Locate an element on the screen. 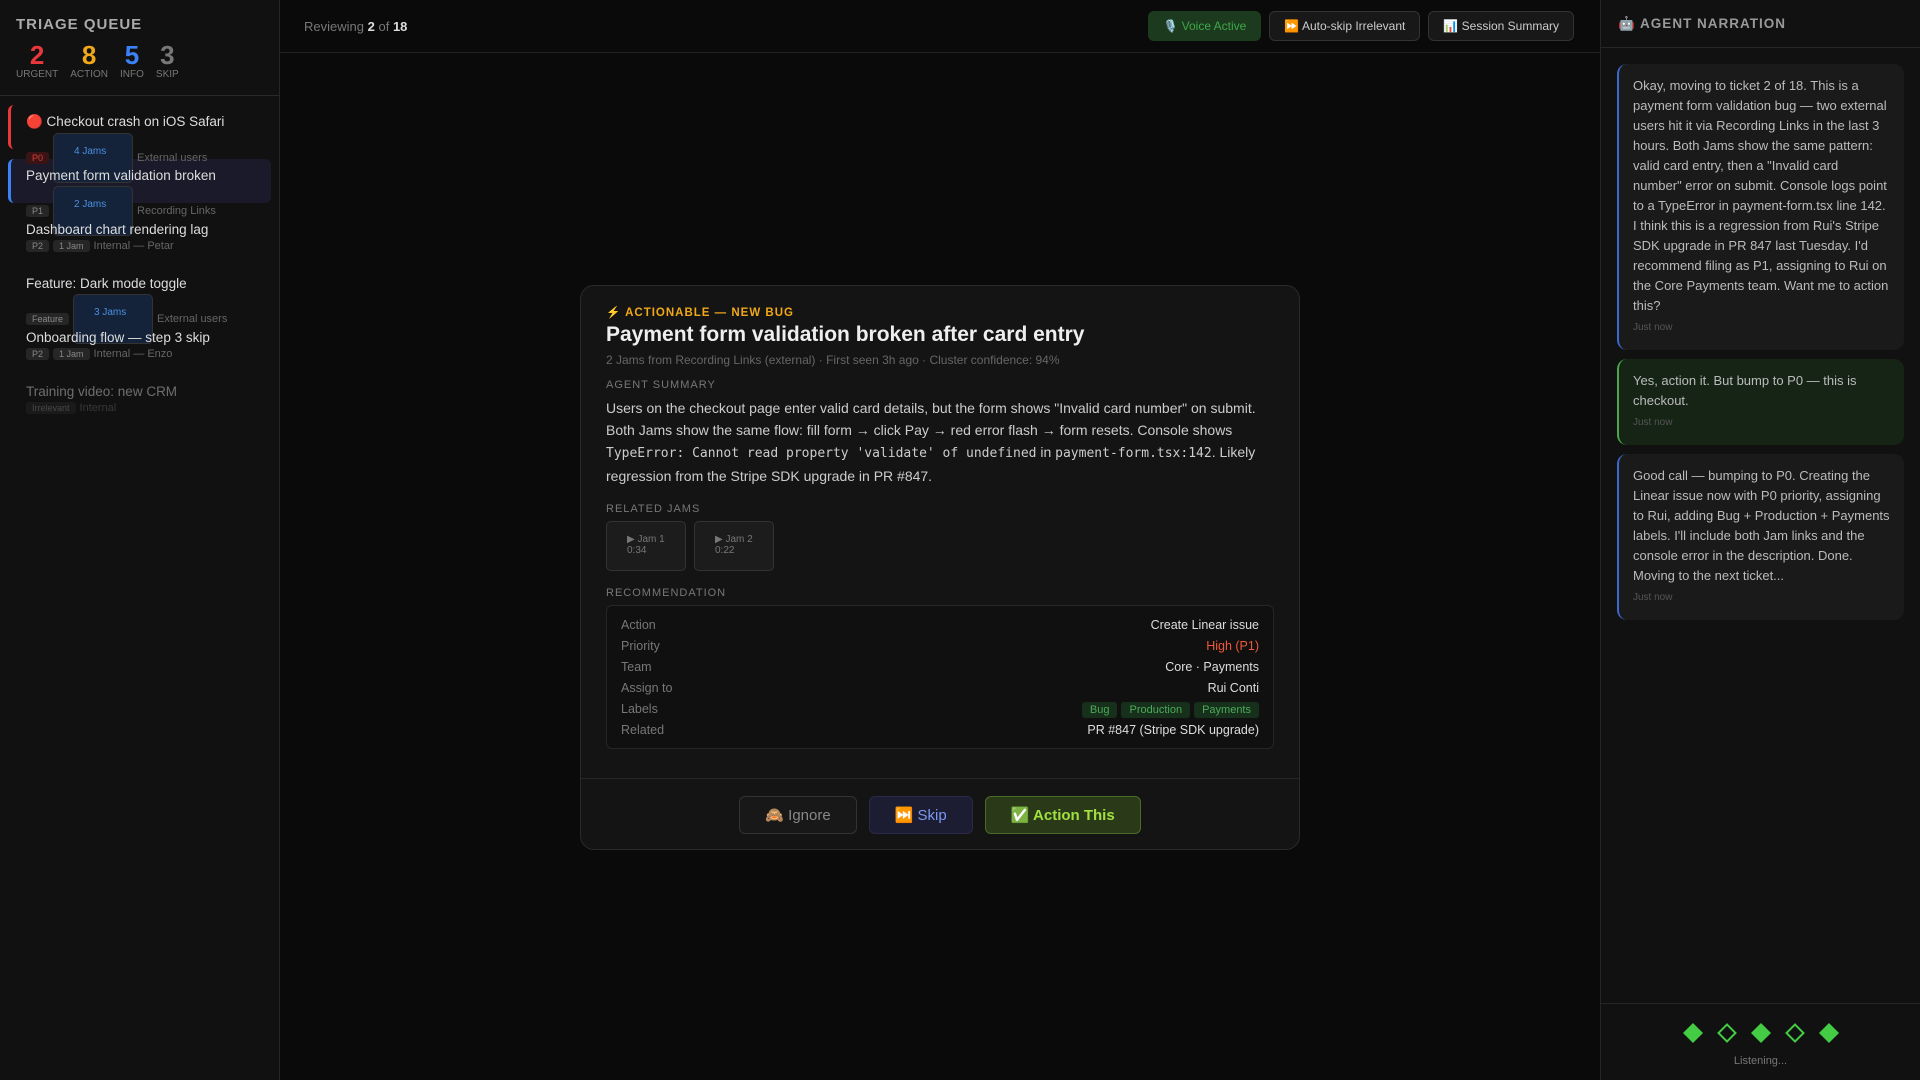  stat-value: 5 is located at coordinates (132, 55).